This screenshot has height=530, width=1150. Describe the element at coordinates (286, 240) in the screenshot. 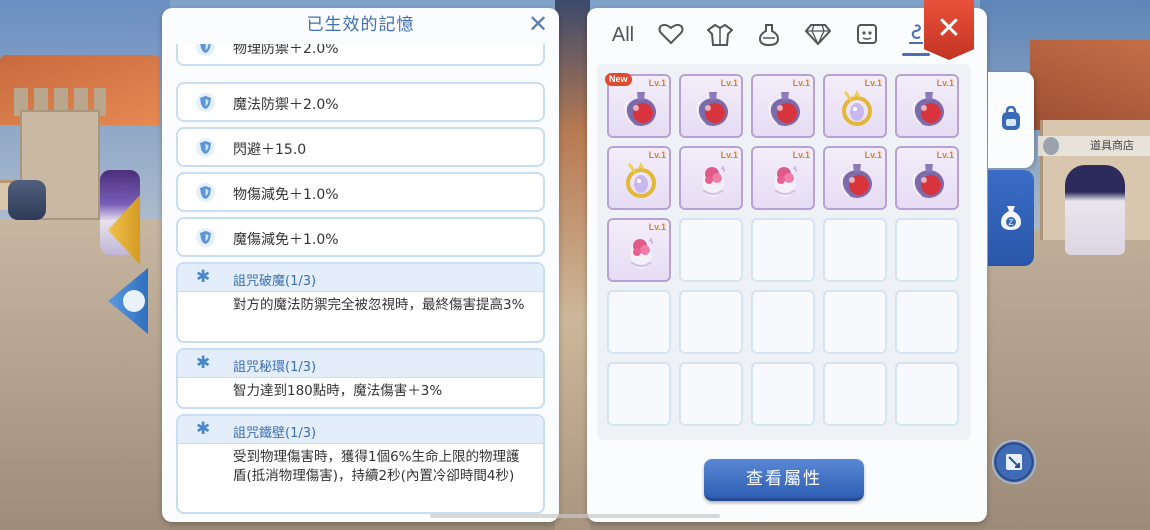

I see `stat-text: 魔傷減免＋1.0%` at that location.